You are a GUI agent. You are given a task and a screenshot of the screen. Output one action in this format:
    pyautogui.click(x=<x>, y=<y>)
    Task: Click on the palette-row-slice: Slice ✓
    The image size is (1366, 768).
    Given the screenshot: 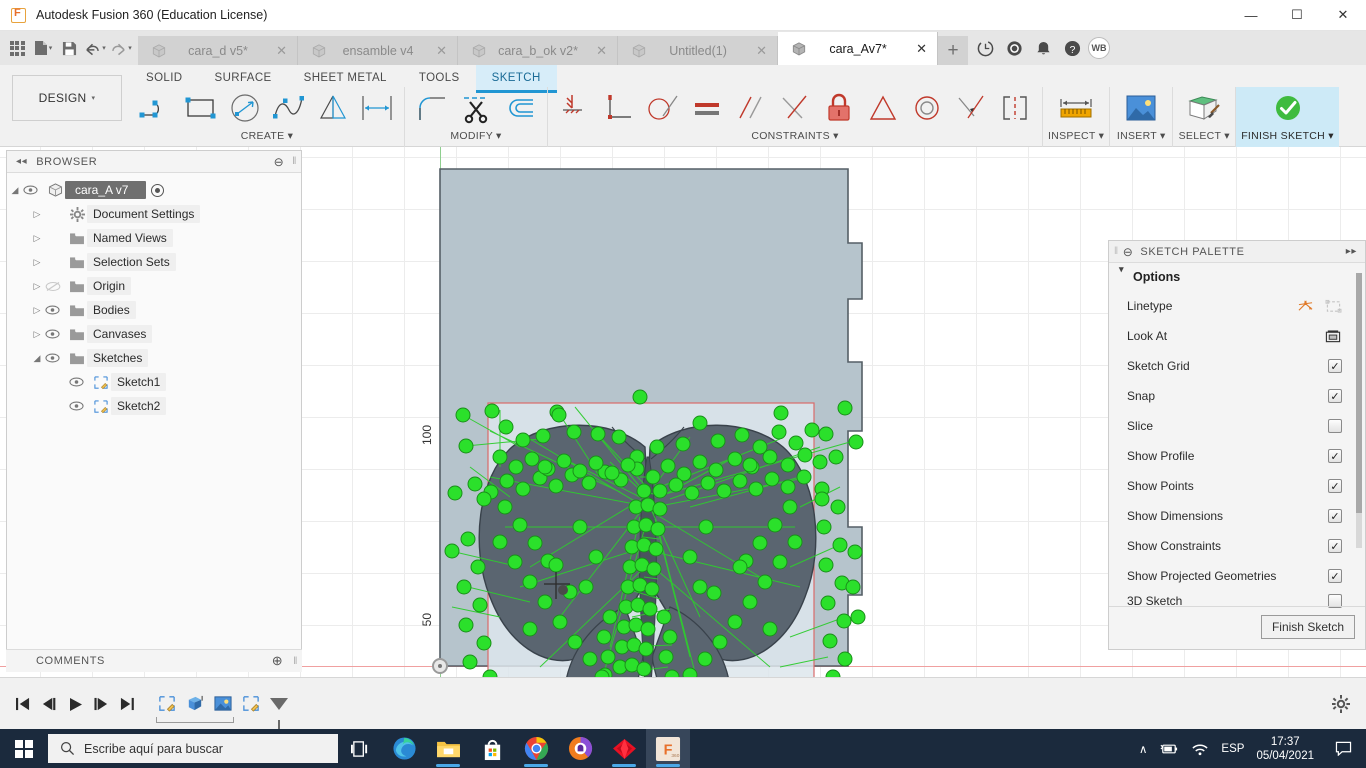 What is the action you would take?
    pyautogui.click(x=1237, y=426)
    